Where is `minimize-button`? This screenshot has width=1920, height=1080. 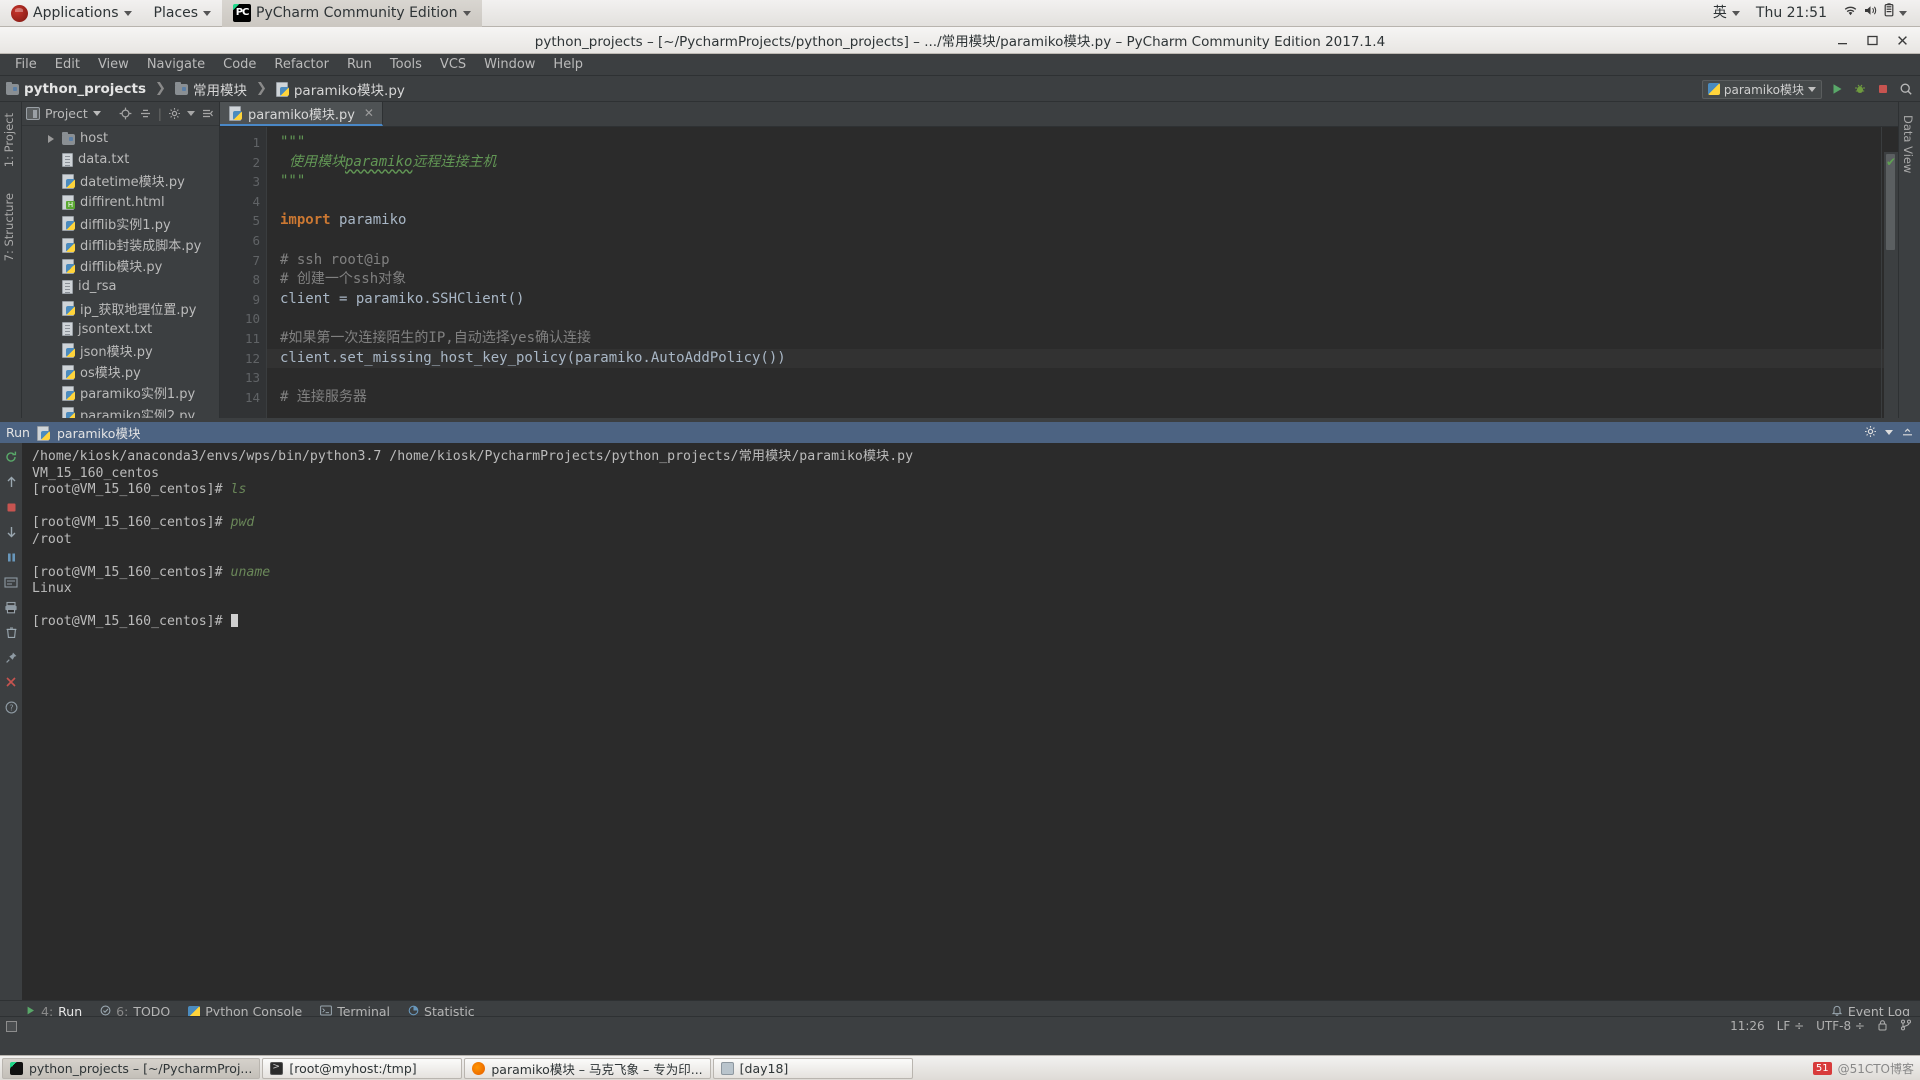 minimize-button is located at coordinates (1842, 41).